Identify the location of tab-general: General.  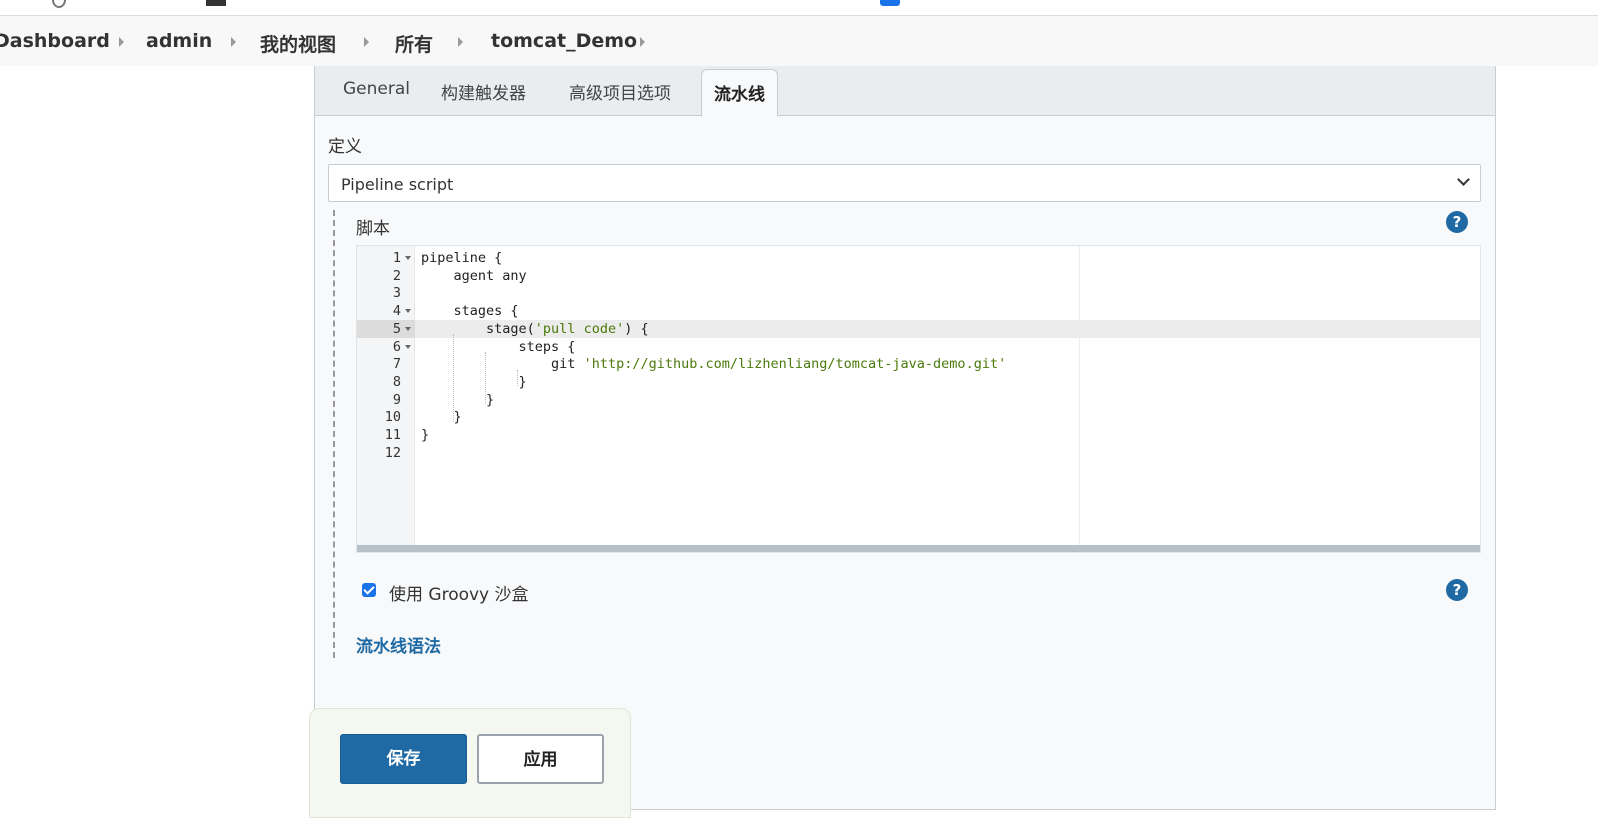
(376, 89).